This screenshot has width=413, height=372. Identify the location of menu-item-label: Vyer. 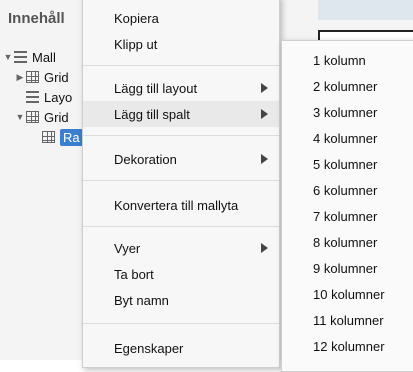
(127, 248).